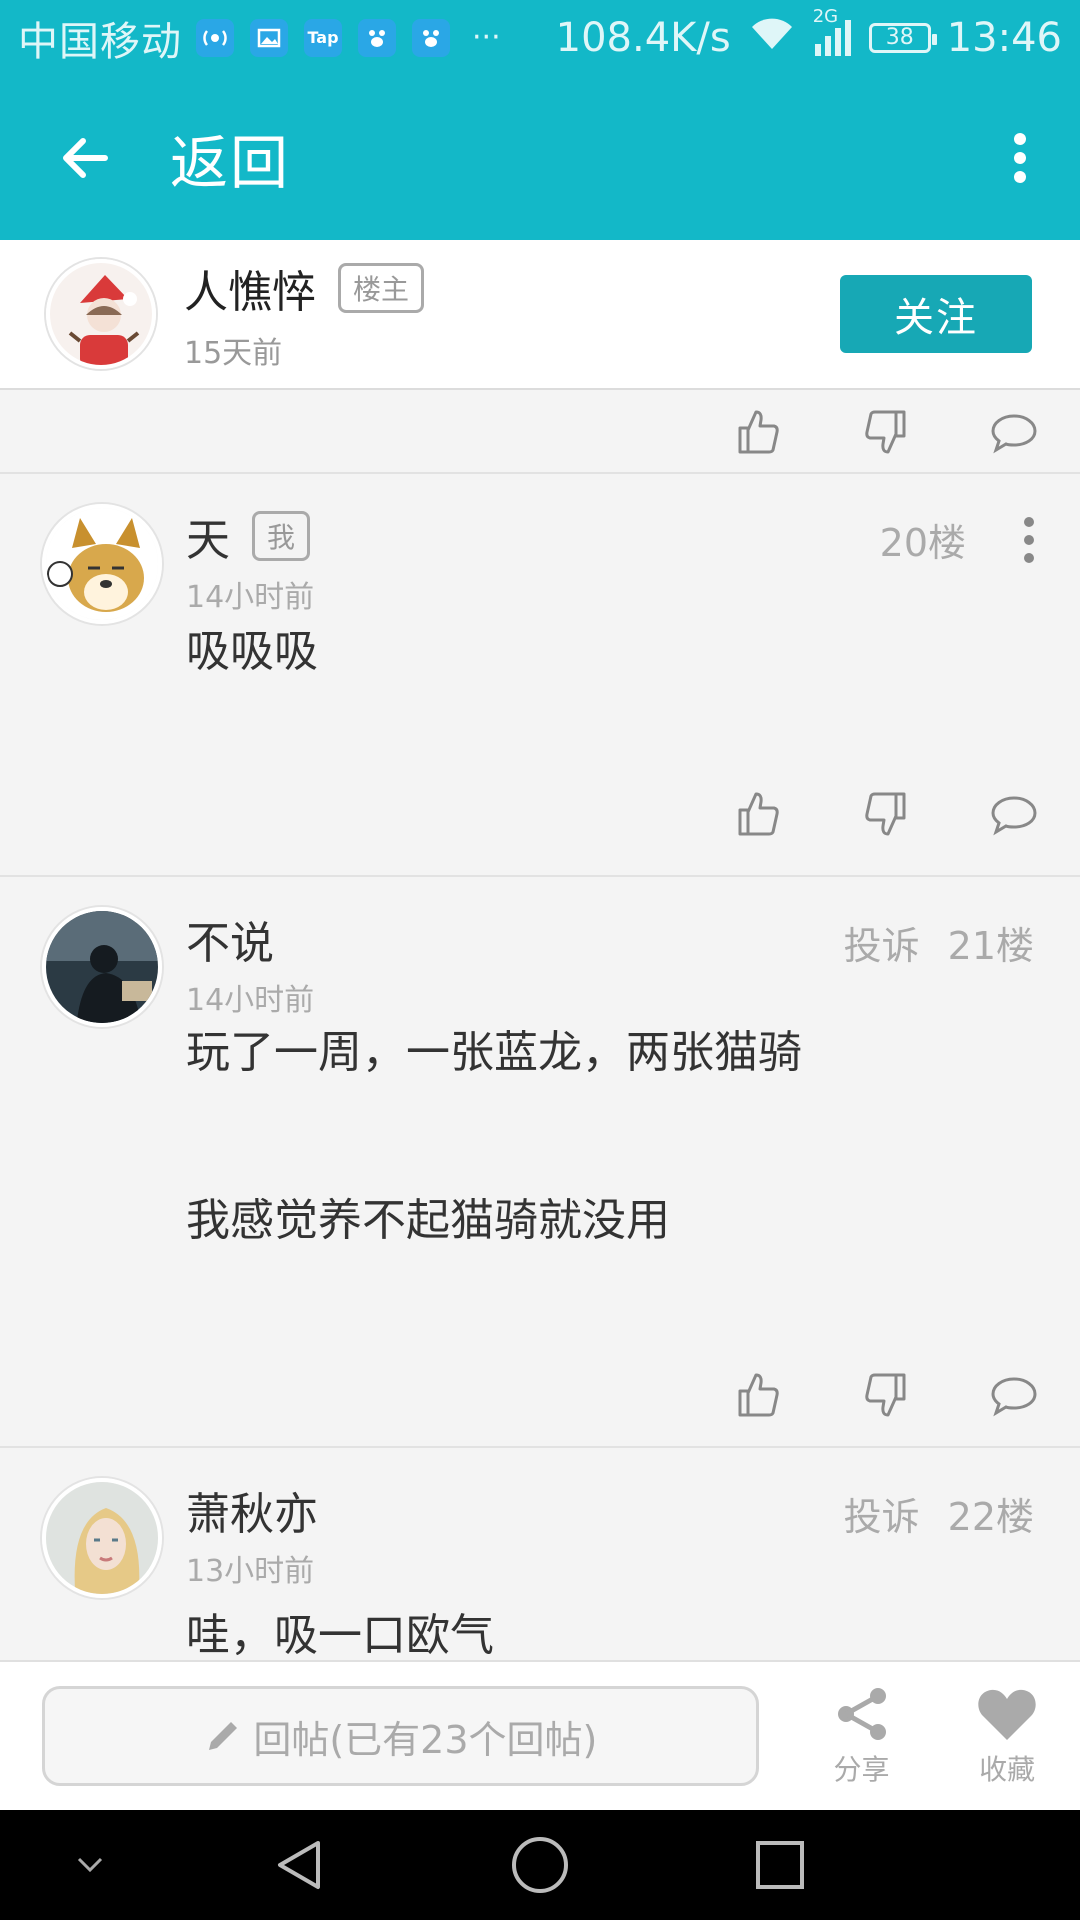 This screenshot has height=1920, width=1080. I want to click on nav-recents-button, so click(780, 1865).